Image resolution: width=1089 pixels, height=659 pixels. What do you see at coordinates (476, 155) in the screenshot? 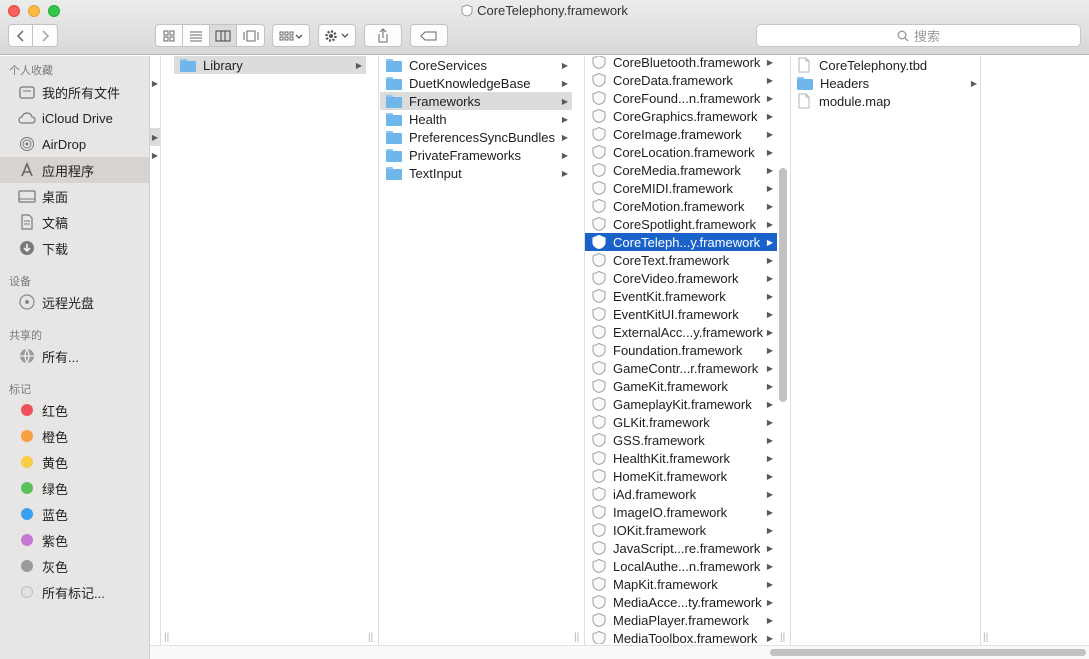
I see `list-item: PrivateFrameworks ▶` at bounding box center [476, 155].